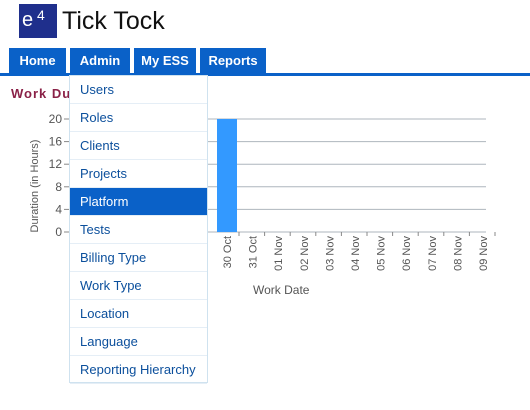 The height and width of the screenshot is (410, 530). Describe the element at coordinates (56, 119) in the screenshot. I see `chart-y-tick-label: 20` at that location.